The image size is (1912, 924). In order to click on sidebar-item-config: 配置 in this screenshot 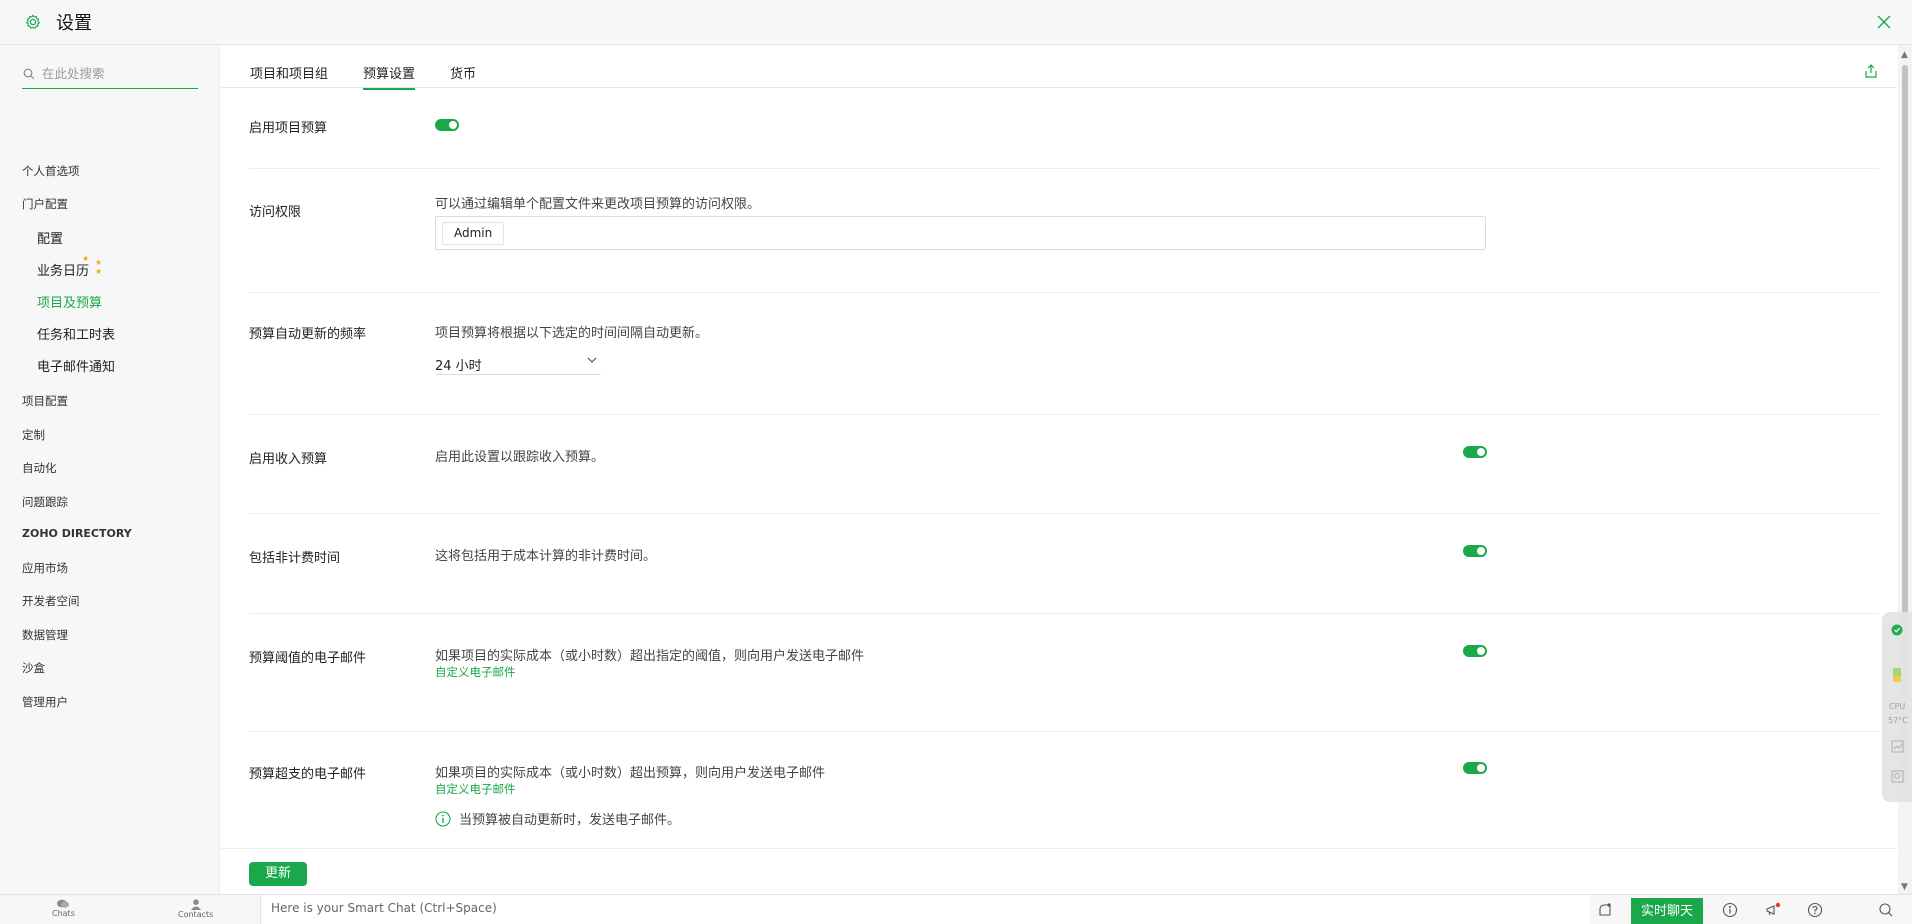, I will do `click(50, 237)`.